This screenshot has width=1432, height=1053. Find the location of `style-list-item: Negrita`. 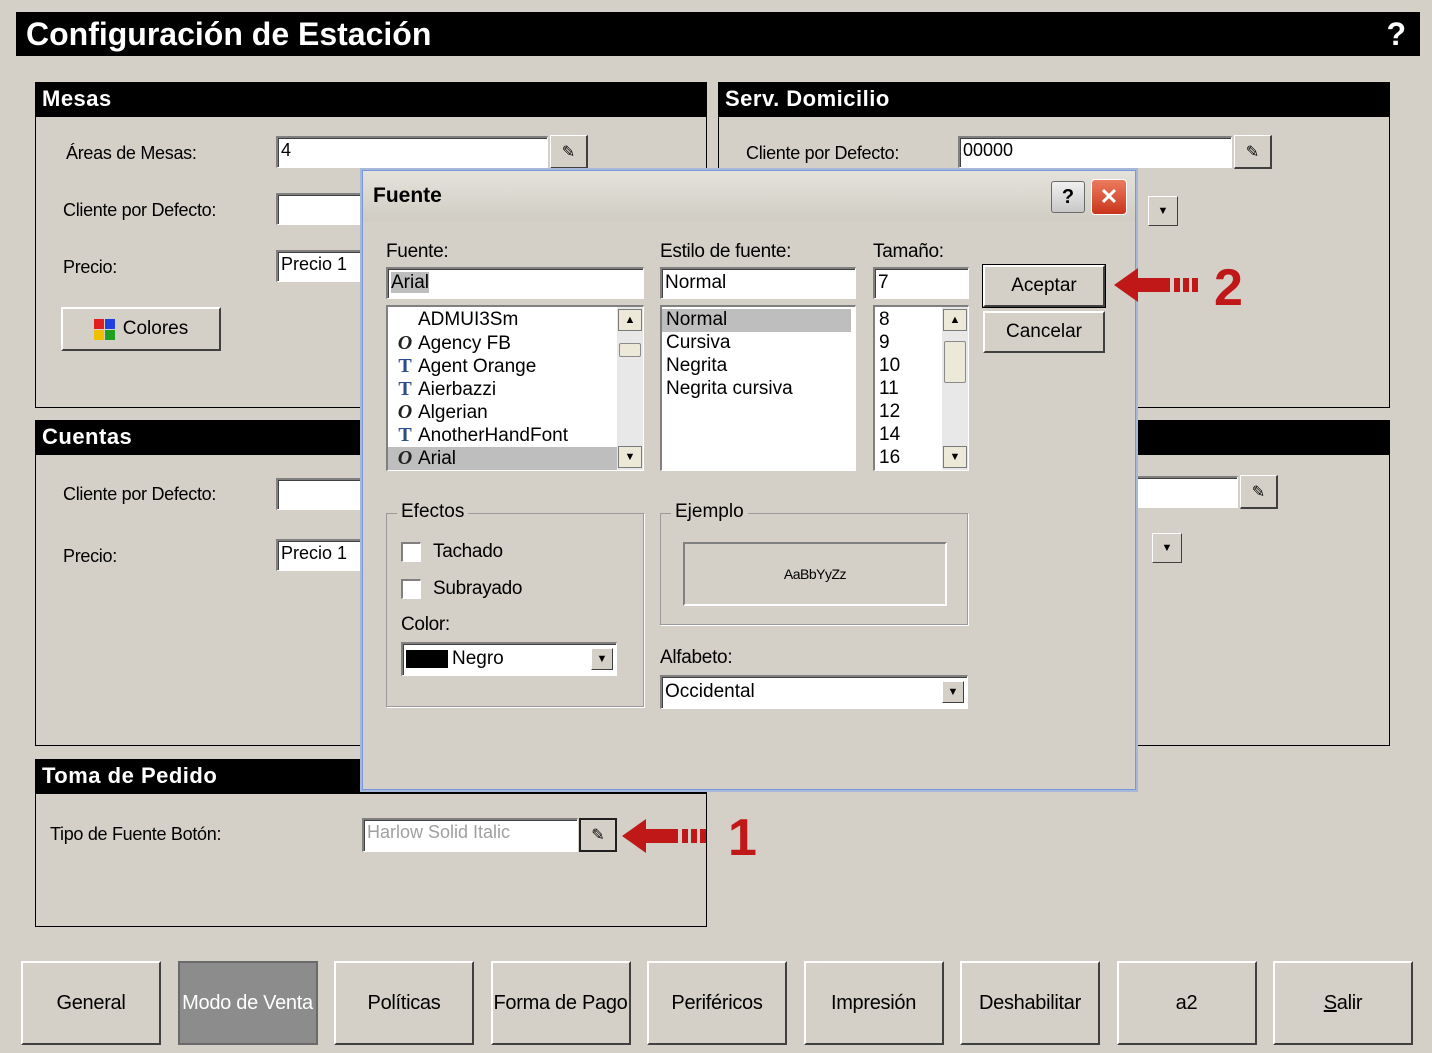

style-list-item: Negrita is located at coordinates (756, 366).